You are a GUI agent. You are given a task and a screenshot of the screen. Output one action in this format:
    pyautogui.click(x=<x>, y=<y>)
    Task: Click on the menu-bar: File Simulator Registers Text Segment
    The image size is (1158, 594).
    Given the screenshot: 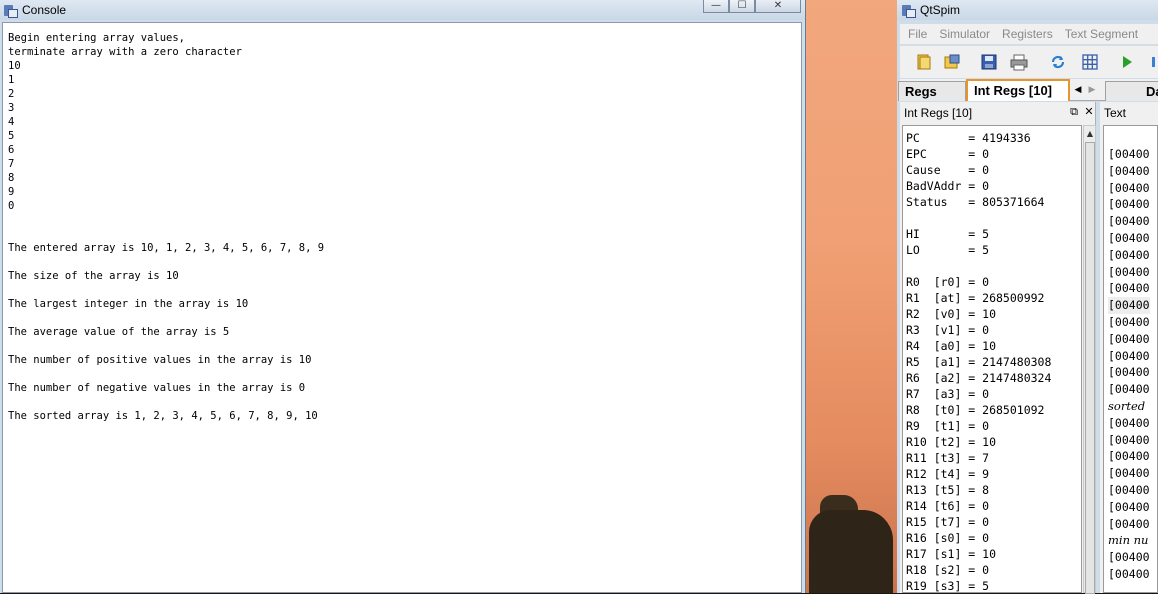 What is the action you would take?
    pyautogui.click(x=1029, y=34)
    